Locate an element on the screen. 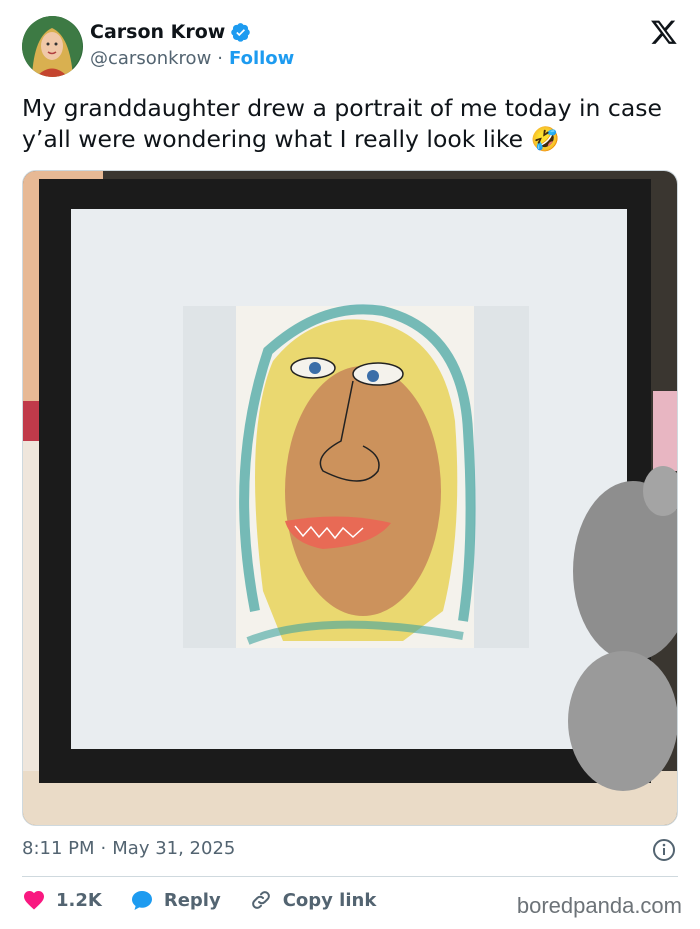  watermark: boredpanda.com is located at coordinates (599, 905).